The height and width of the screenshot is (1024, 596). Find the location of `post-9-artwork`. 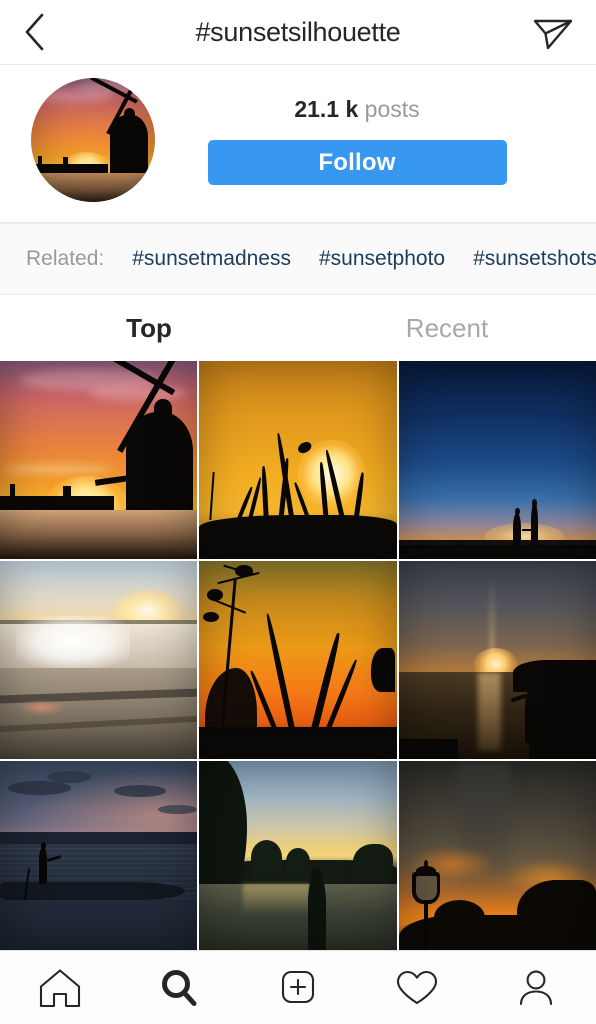

post-9-artwork is located at coordinates (497, 855).